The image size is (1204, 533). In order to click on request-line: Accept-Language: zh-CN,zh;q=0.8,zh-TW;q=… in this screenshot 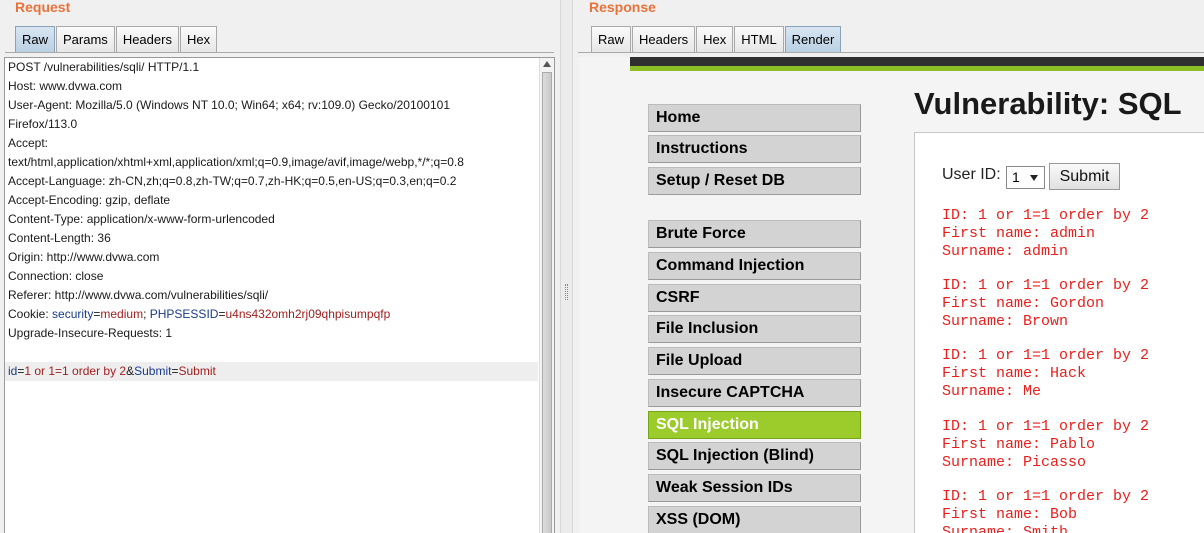, I will do `click(232, 181)`.